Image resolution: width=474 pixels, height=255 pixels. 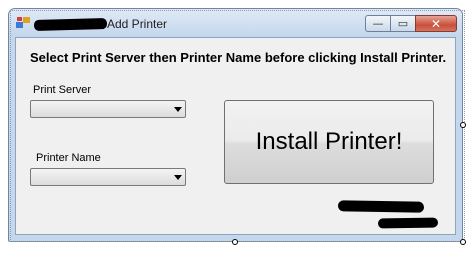 I want to click on resize-handle-right, so click(x=463, y=125).